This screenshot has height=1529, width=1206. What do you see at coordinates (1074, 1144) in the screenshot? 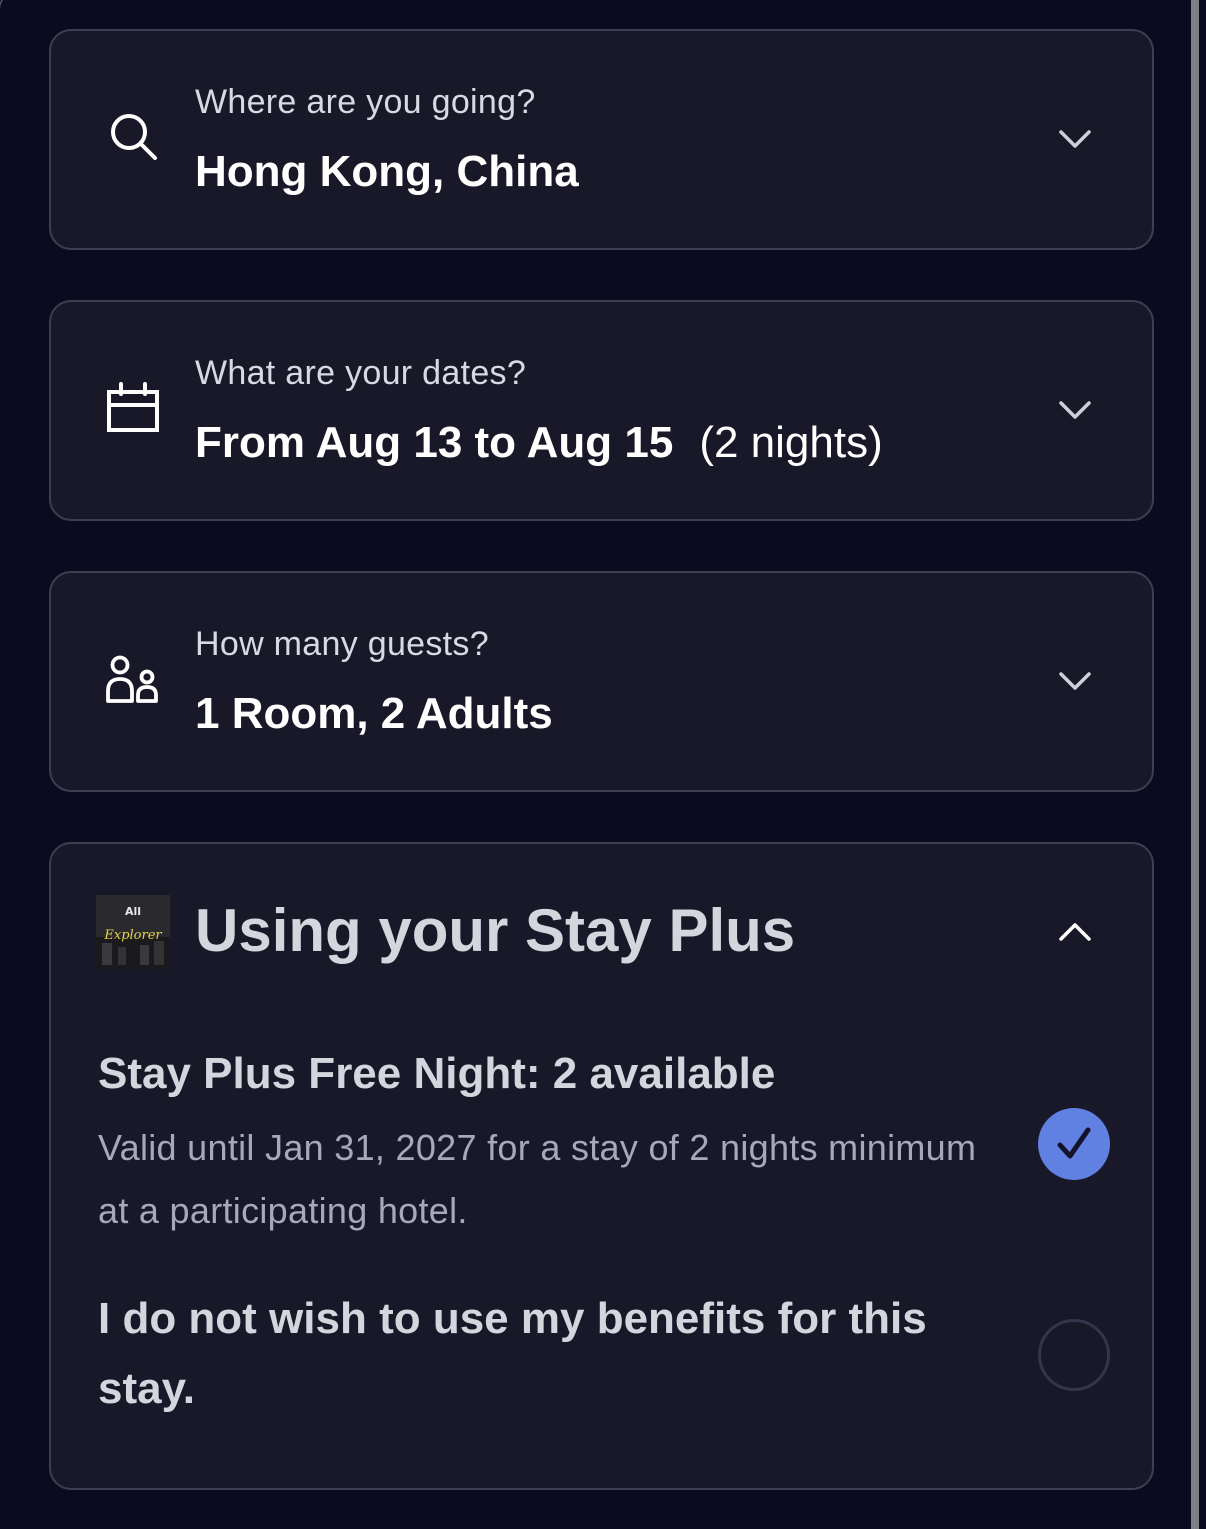
I see `benefit-radio-selected` at bounding box center [1074, 1144].